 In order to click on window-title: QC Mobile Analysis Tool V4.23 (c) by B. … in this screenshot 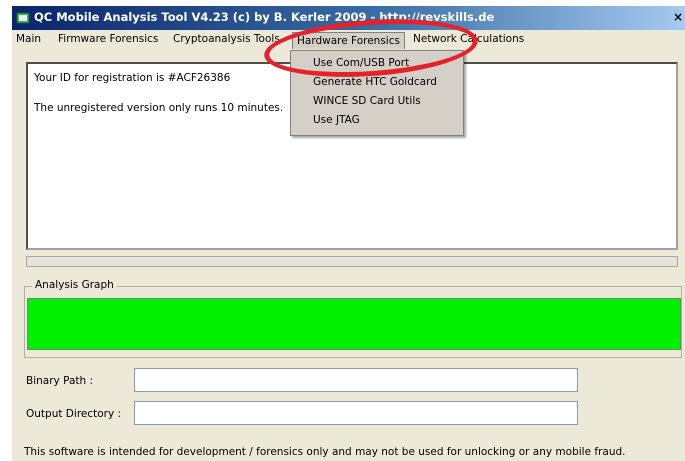, I will do `click(264, 17)`.